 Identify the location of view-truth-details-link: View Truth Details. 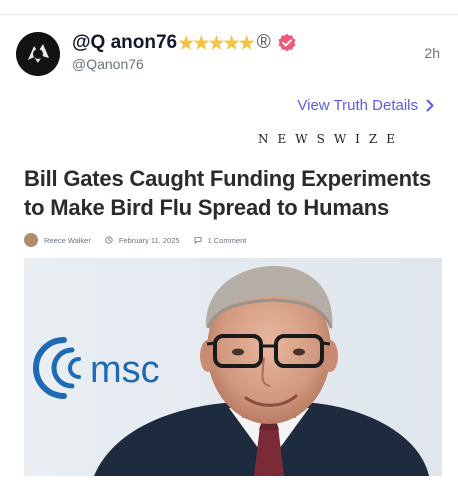
(365, 105).